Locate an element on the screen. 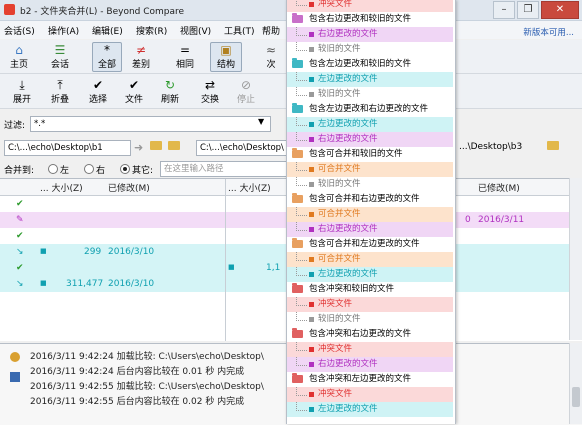 This screenshot has height=425, width=582. merge-path-input: 在这里输入路径 is located at coordinates (224, 169).